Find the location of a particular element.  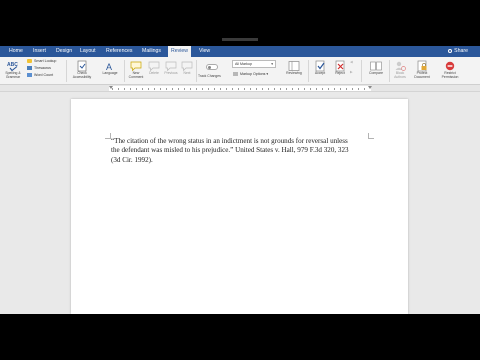

spelling-grammar-label: Spelling & Grammar is located at coordinates (13, 75).